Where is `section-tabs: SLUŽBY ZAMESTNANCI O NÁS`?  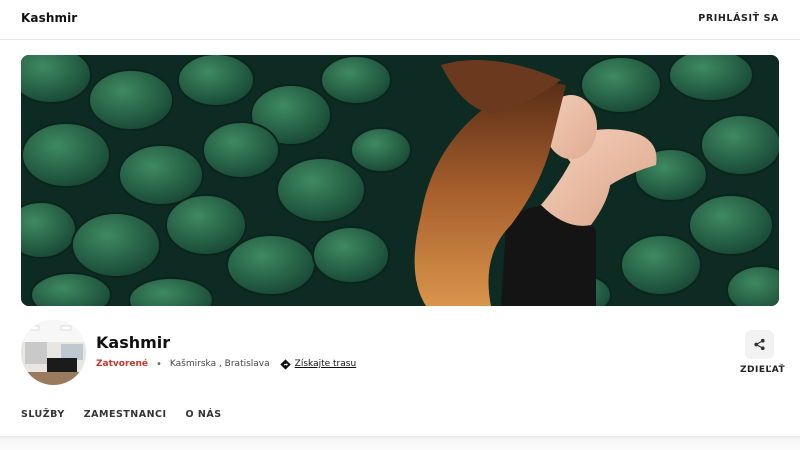
section-tabs: SLUŽBY ZAMESTNANCI O NÁS is located at coordinates (131, 414).